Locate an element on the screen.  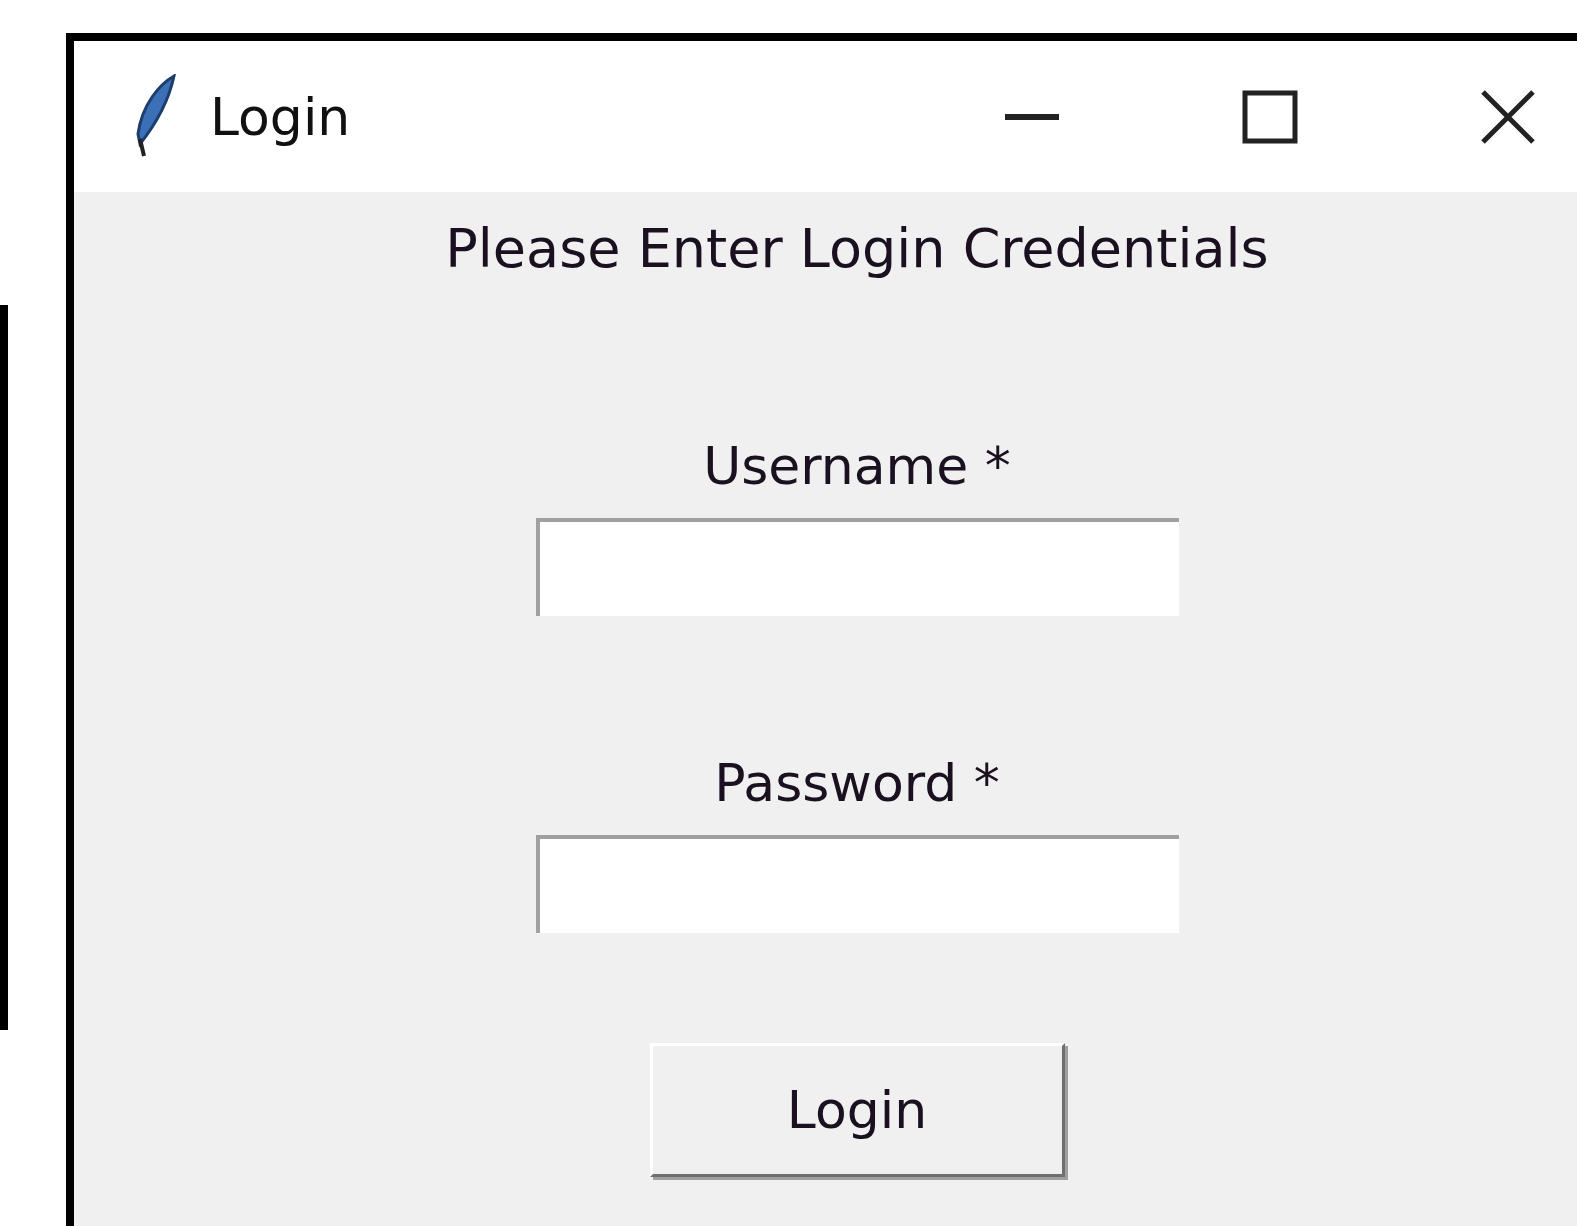
maximize-icon is located at coordinates (1270, 116).